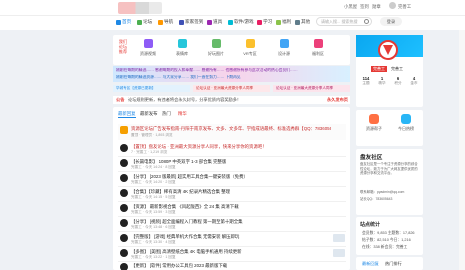 Image resolution: width=465 pixels, height=270 pixels. I want to click on category-label: 福利区, so click(318, 53).